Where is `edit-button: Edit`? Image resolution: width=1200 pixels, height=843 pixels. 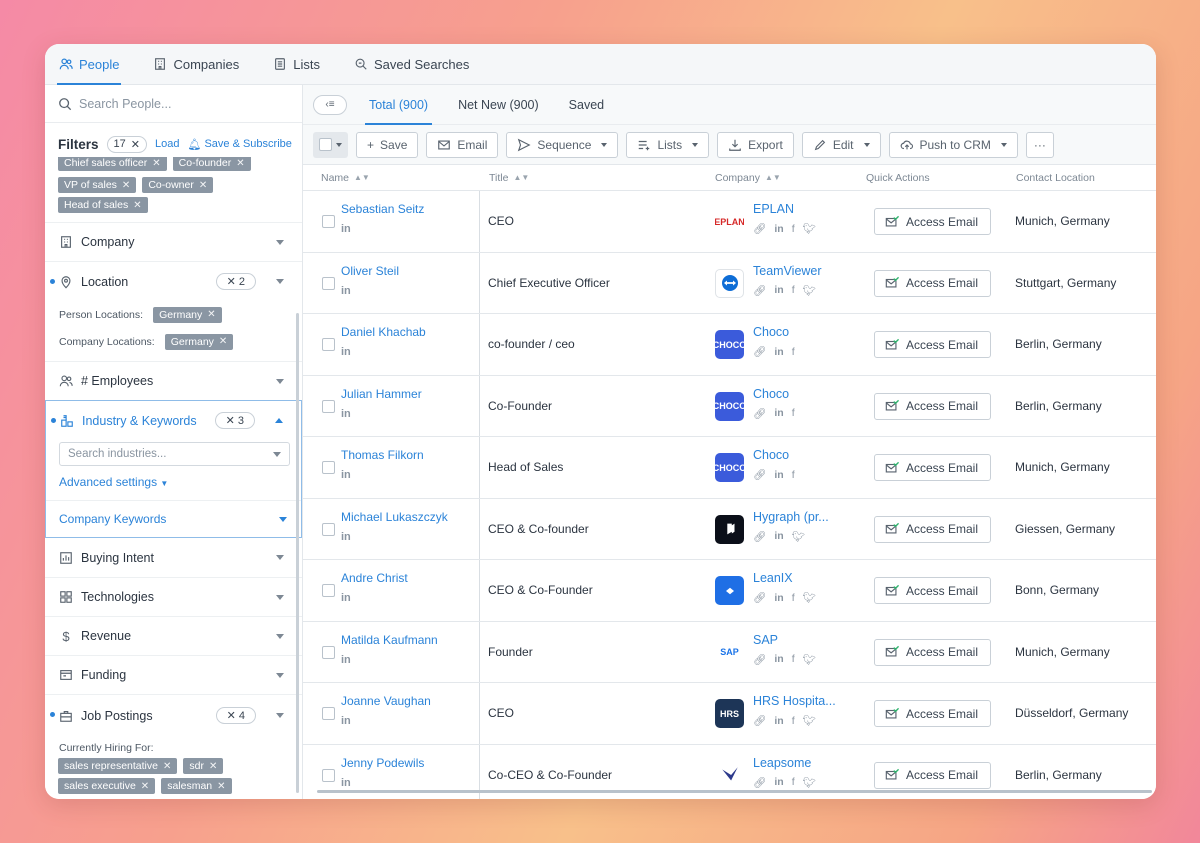
edit-button: Edit is located at coordinates (841, 144).